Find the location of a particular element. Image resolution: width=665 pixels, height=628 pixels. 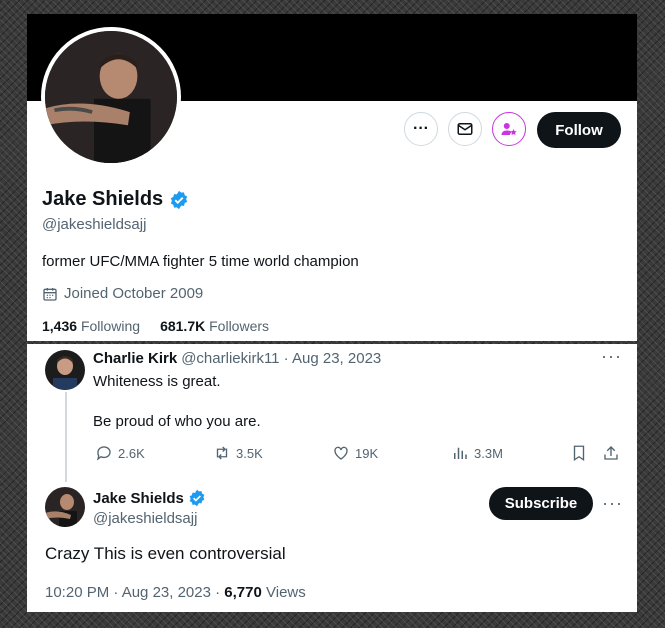

profile-joined: Joined October 2009 is located at coordinates (122, 293).